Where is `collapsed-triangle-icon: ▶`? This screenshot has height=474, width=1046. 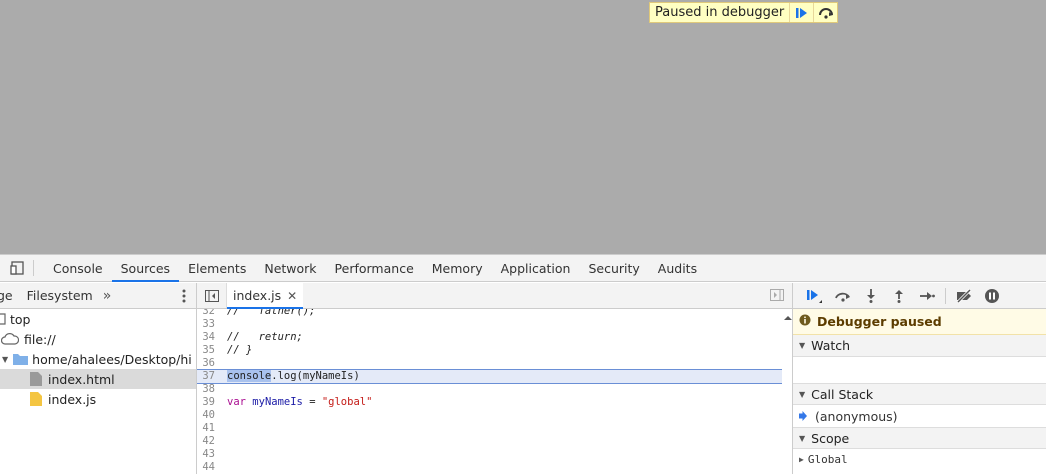 collapsed-triangle-icon: ▶ is located at coordinates (801, 459).